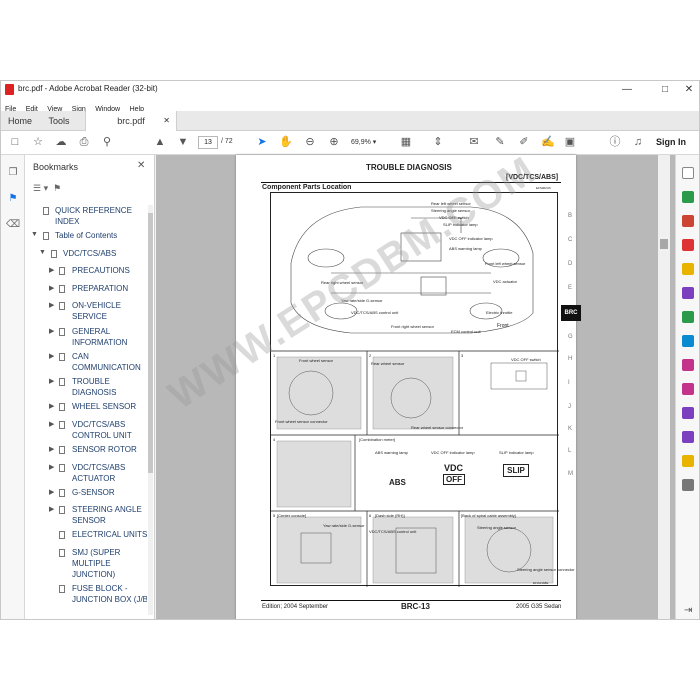 Image resolution: width=700 pixels, height=700 pixels. I want to click on organize-pages-icon, so click(688, 317).